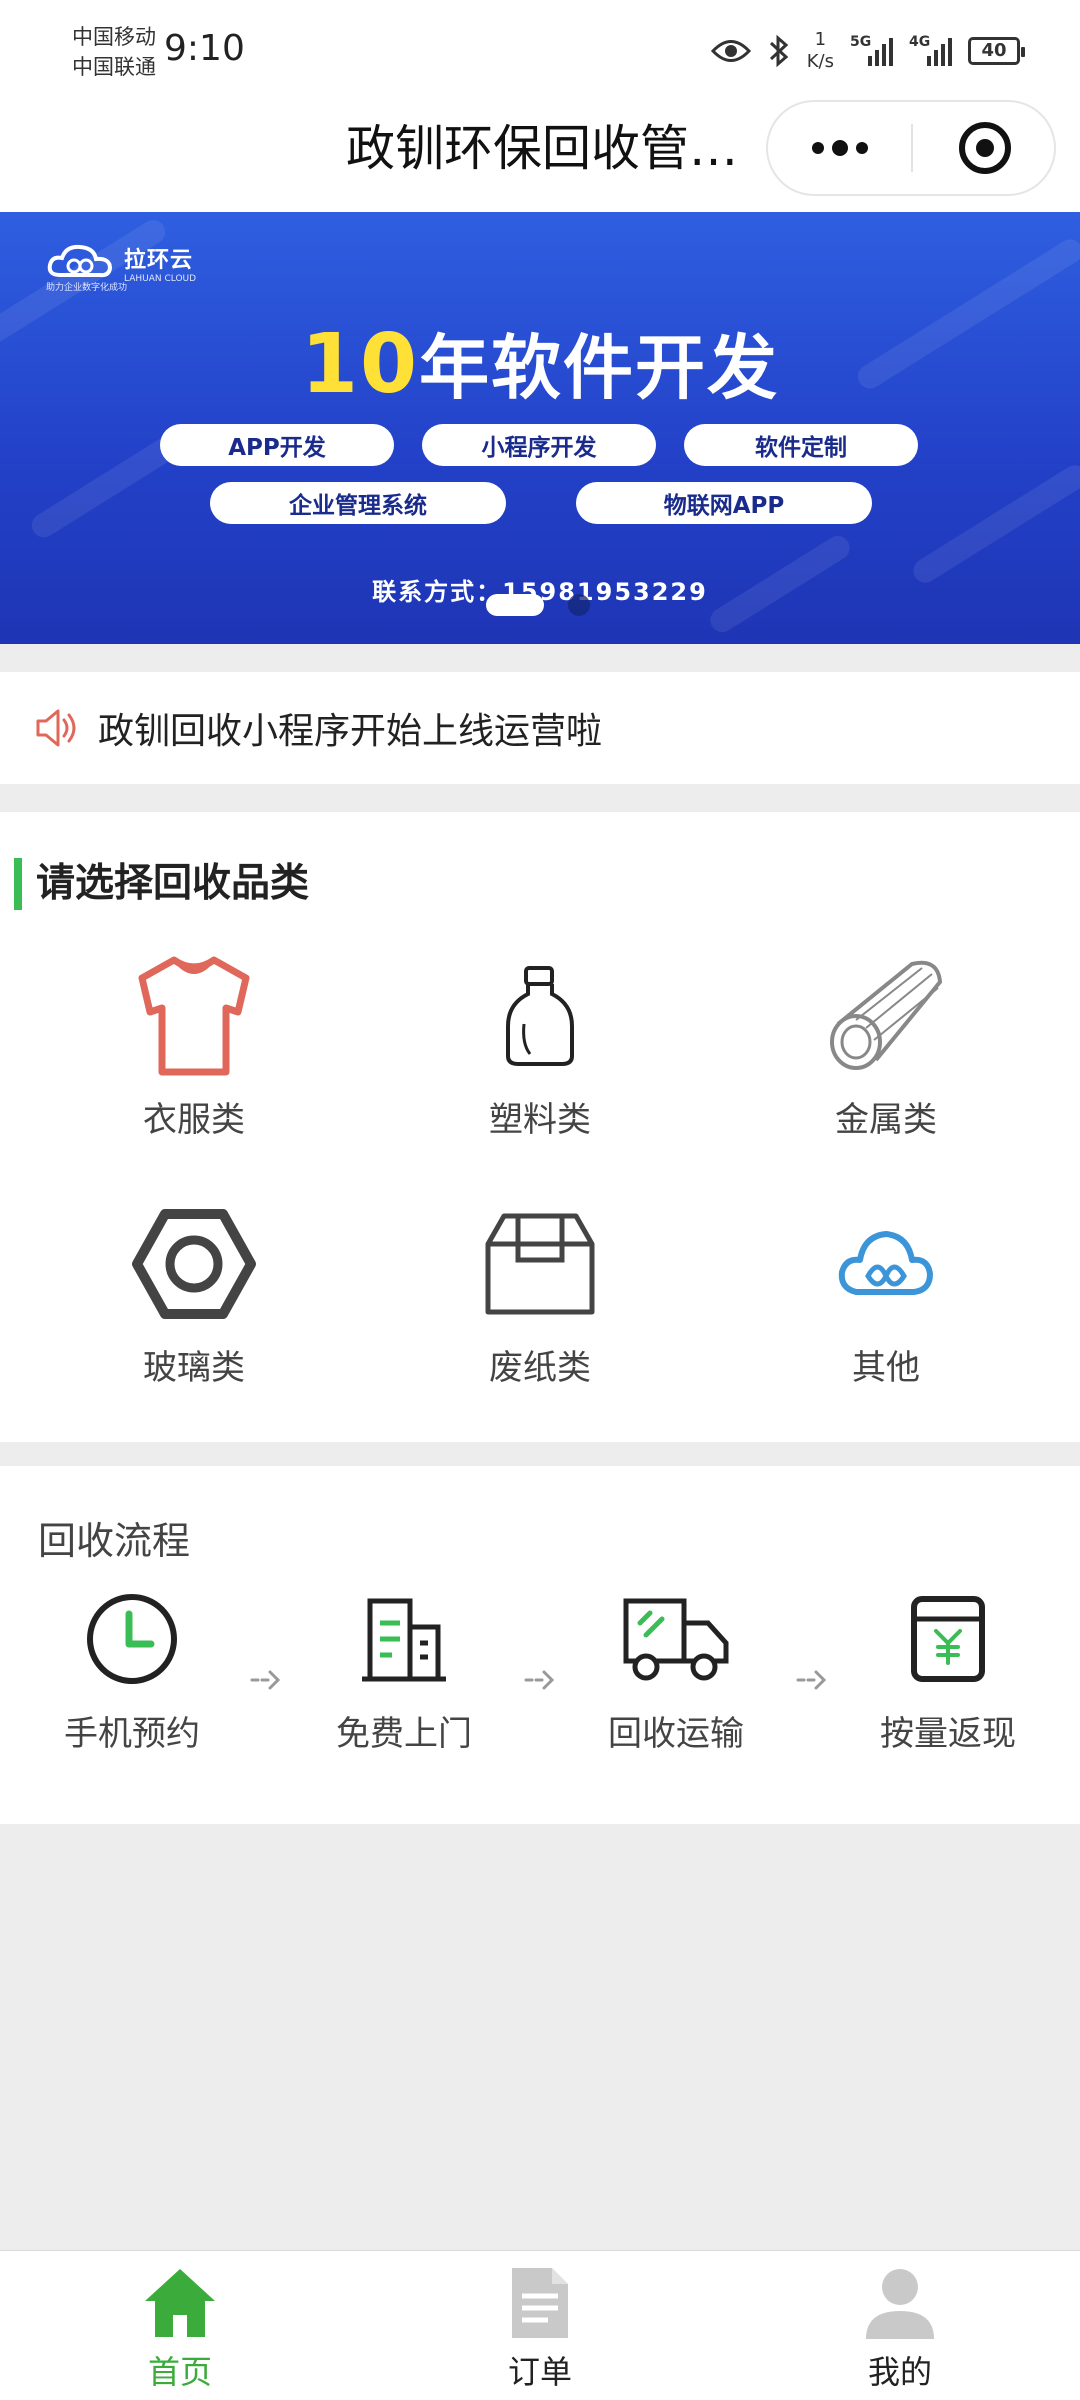  I want to click on mini-program-capsule, so click(911, 148).